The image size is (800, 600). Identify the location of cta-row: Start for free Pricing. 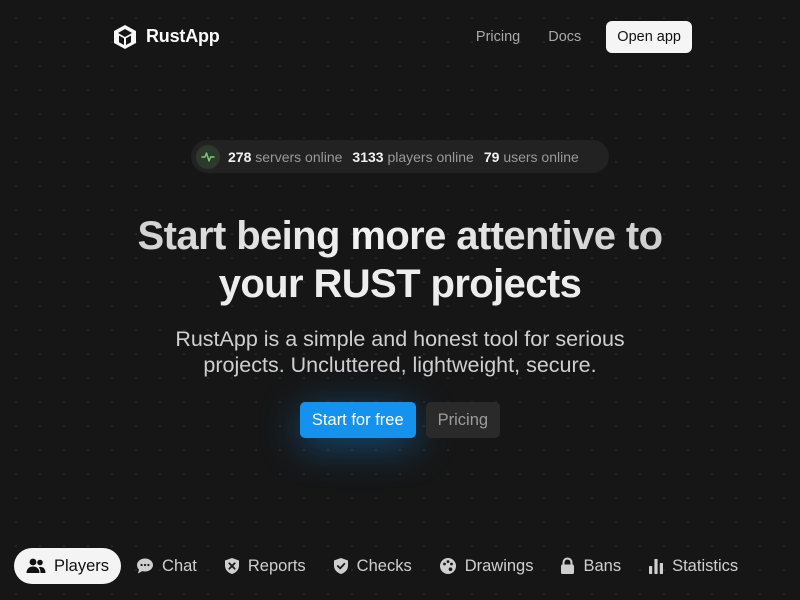
(400, 420).